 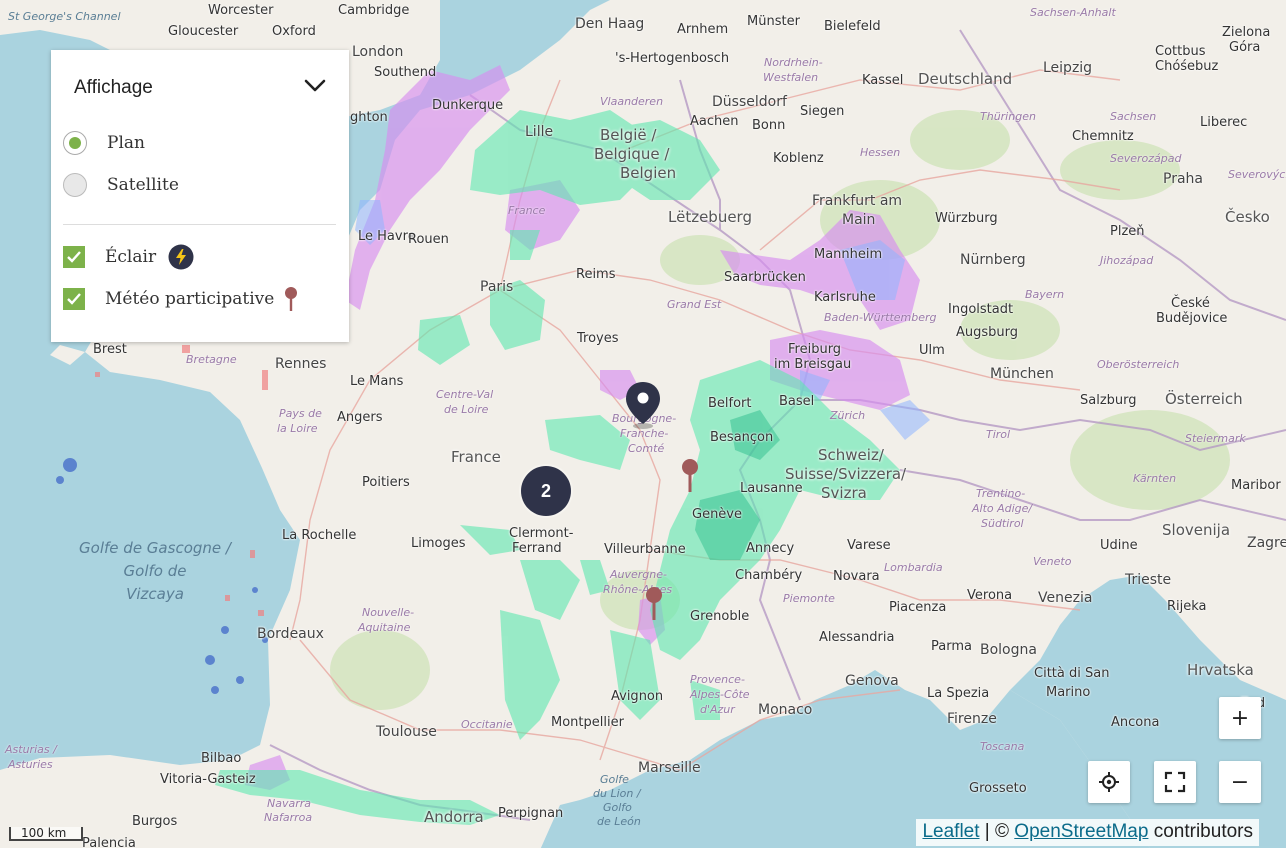 What do you see at coordinates (75, 185) in the screenshot?
I see `radio-satellite` at bounding box center [75, 185].